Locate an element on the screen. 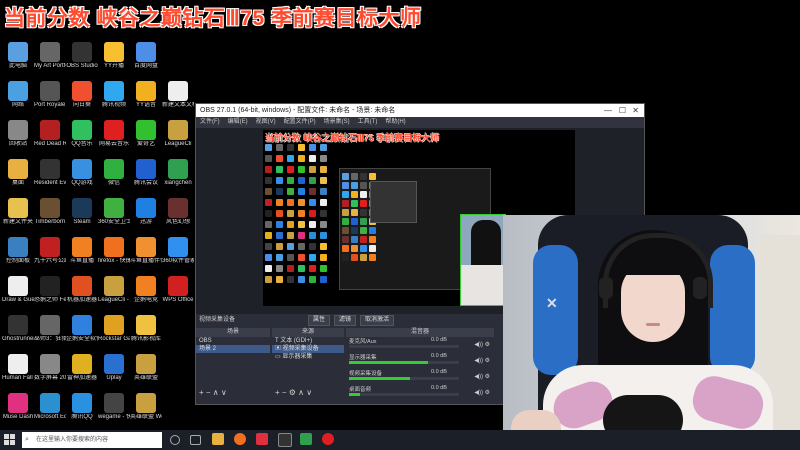 This screenshot has height=450, width=800. desktop-icon: 九十六号公路 is located at coordinates (50, 251).